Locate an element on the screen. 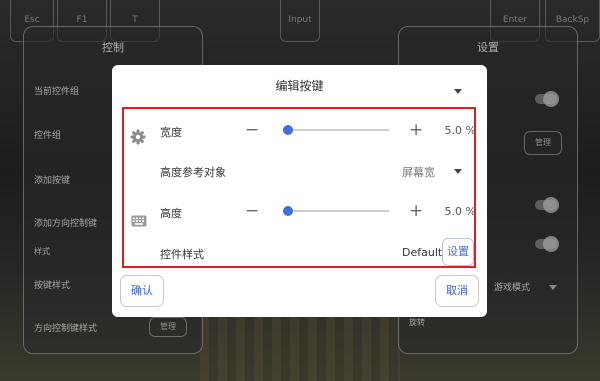  width-slider is located at coordinates (336, 130).